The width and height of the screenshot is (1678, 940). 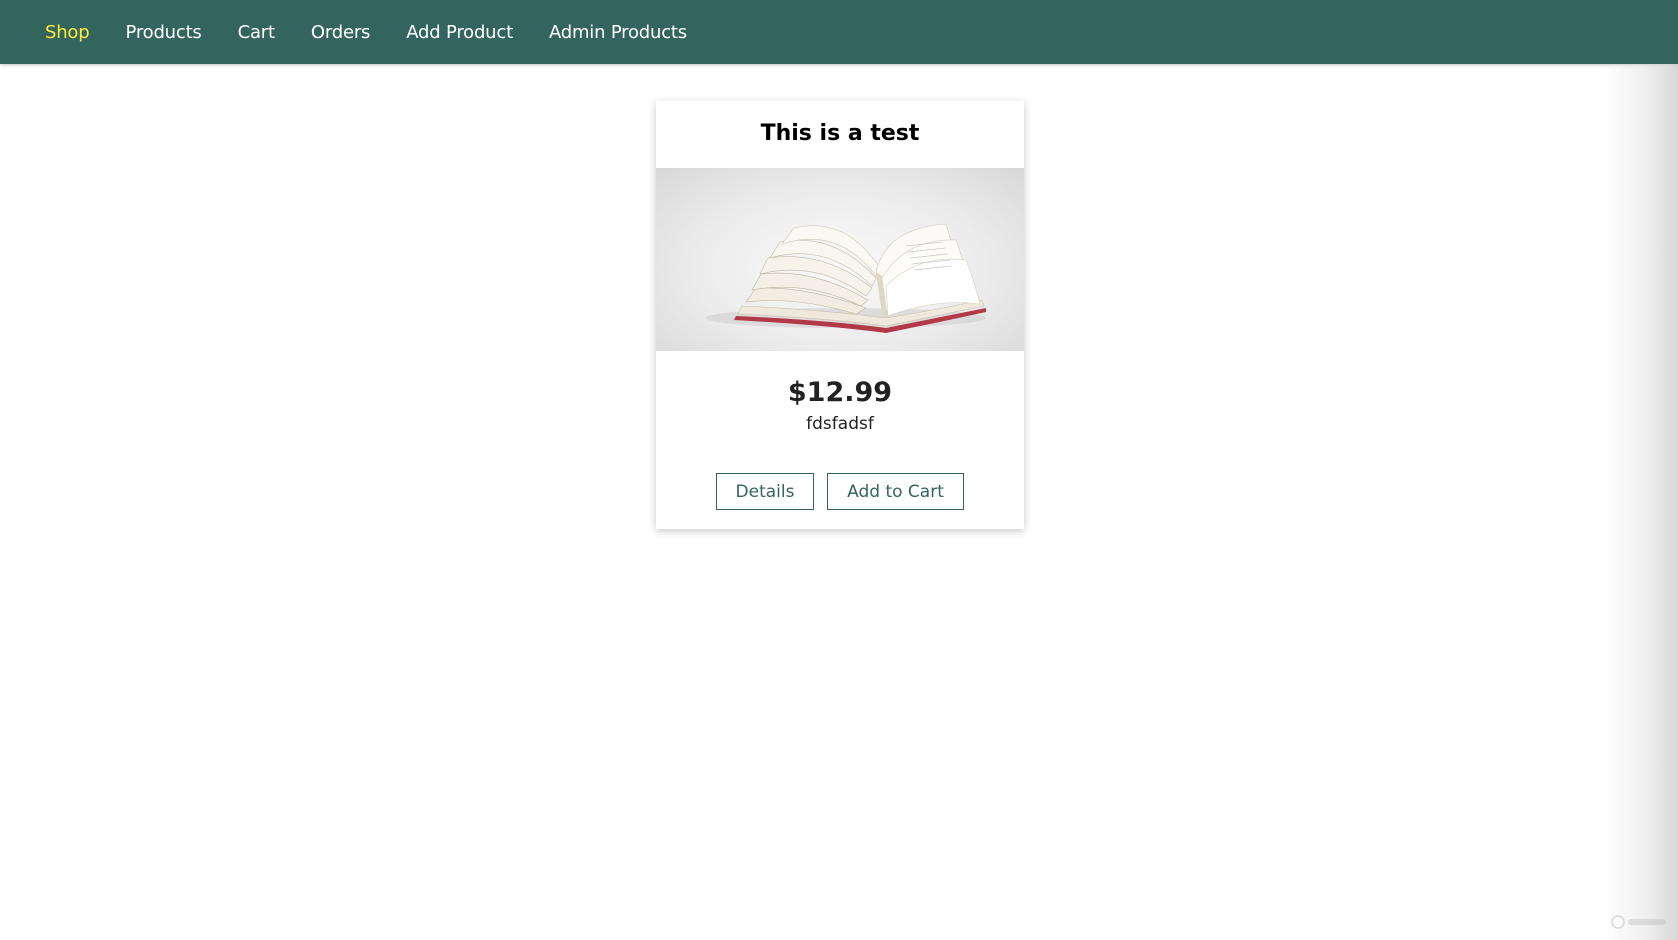 I want to click on nav-link-admin-products: Admin Products, so click(x=618, y=32).